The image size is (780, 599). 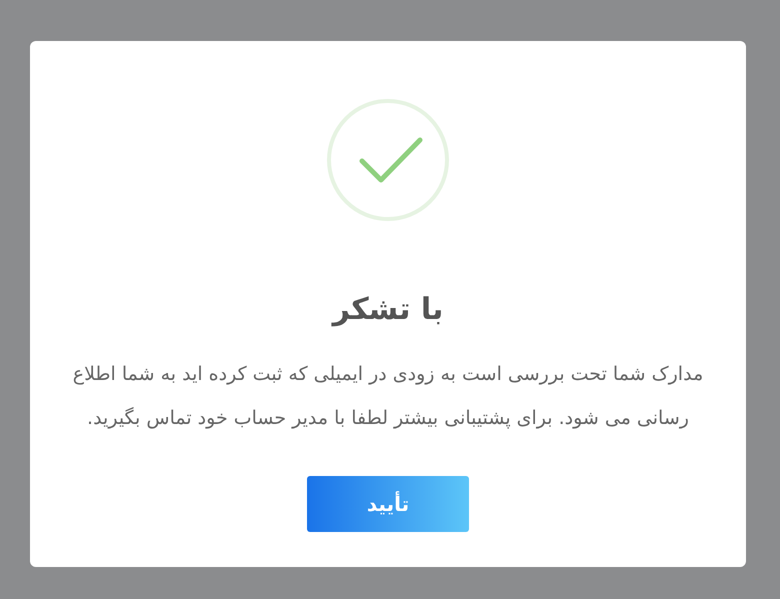 What do you see at coordinates (388, 310) in the screenshot?
I see `dialog-title: با تشکر` at bounding box center [388, 310].